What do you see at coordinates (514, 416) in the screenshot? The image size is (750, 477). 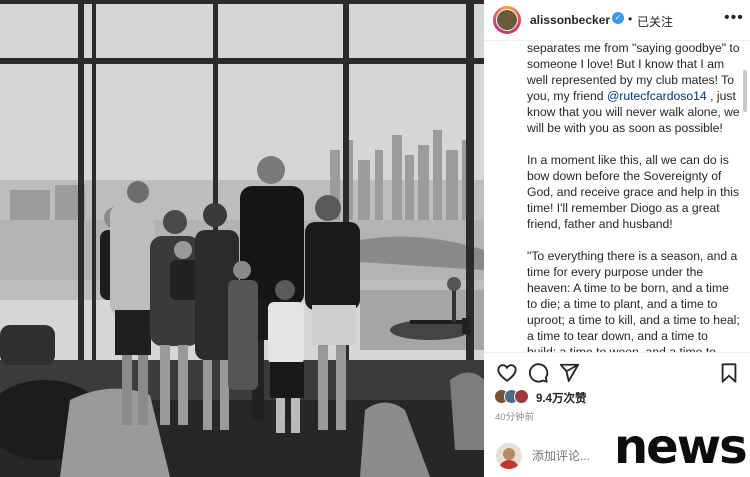 I see `post-timestamp: 40分钟前` at bounding box center [514, 416].